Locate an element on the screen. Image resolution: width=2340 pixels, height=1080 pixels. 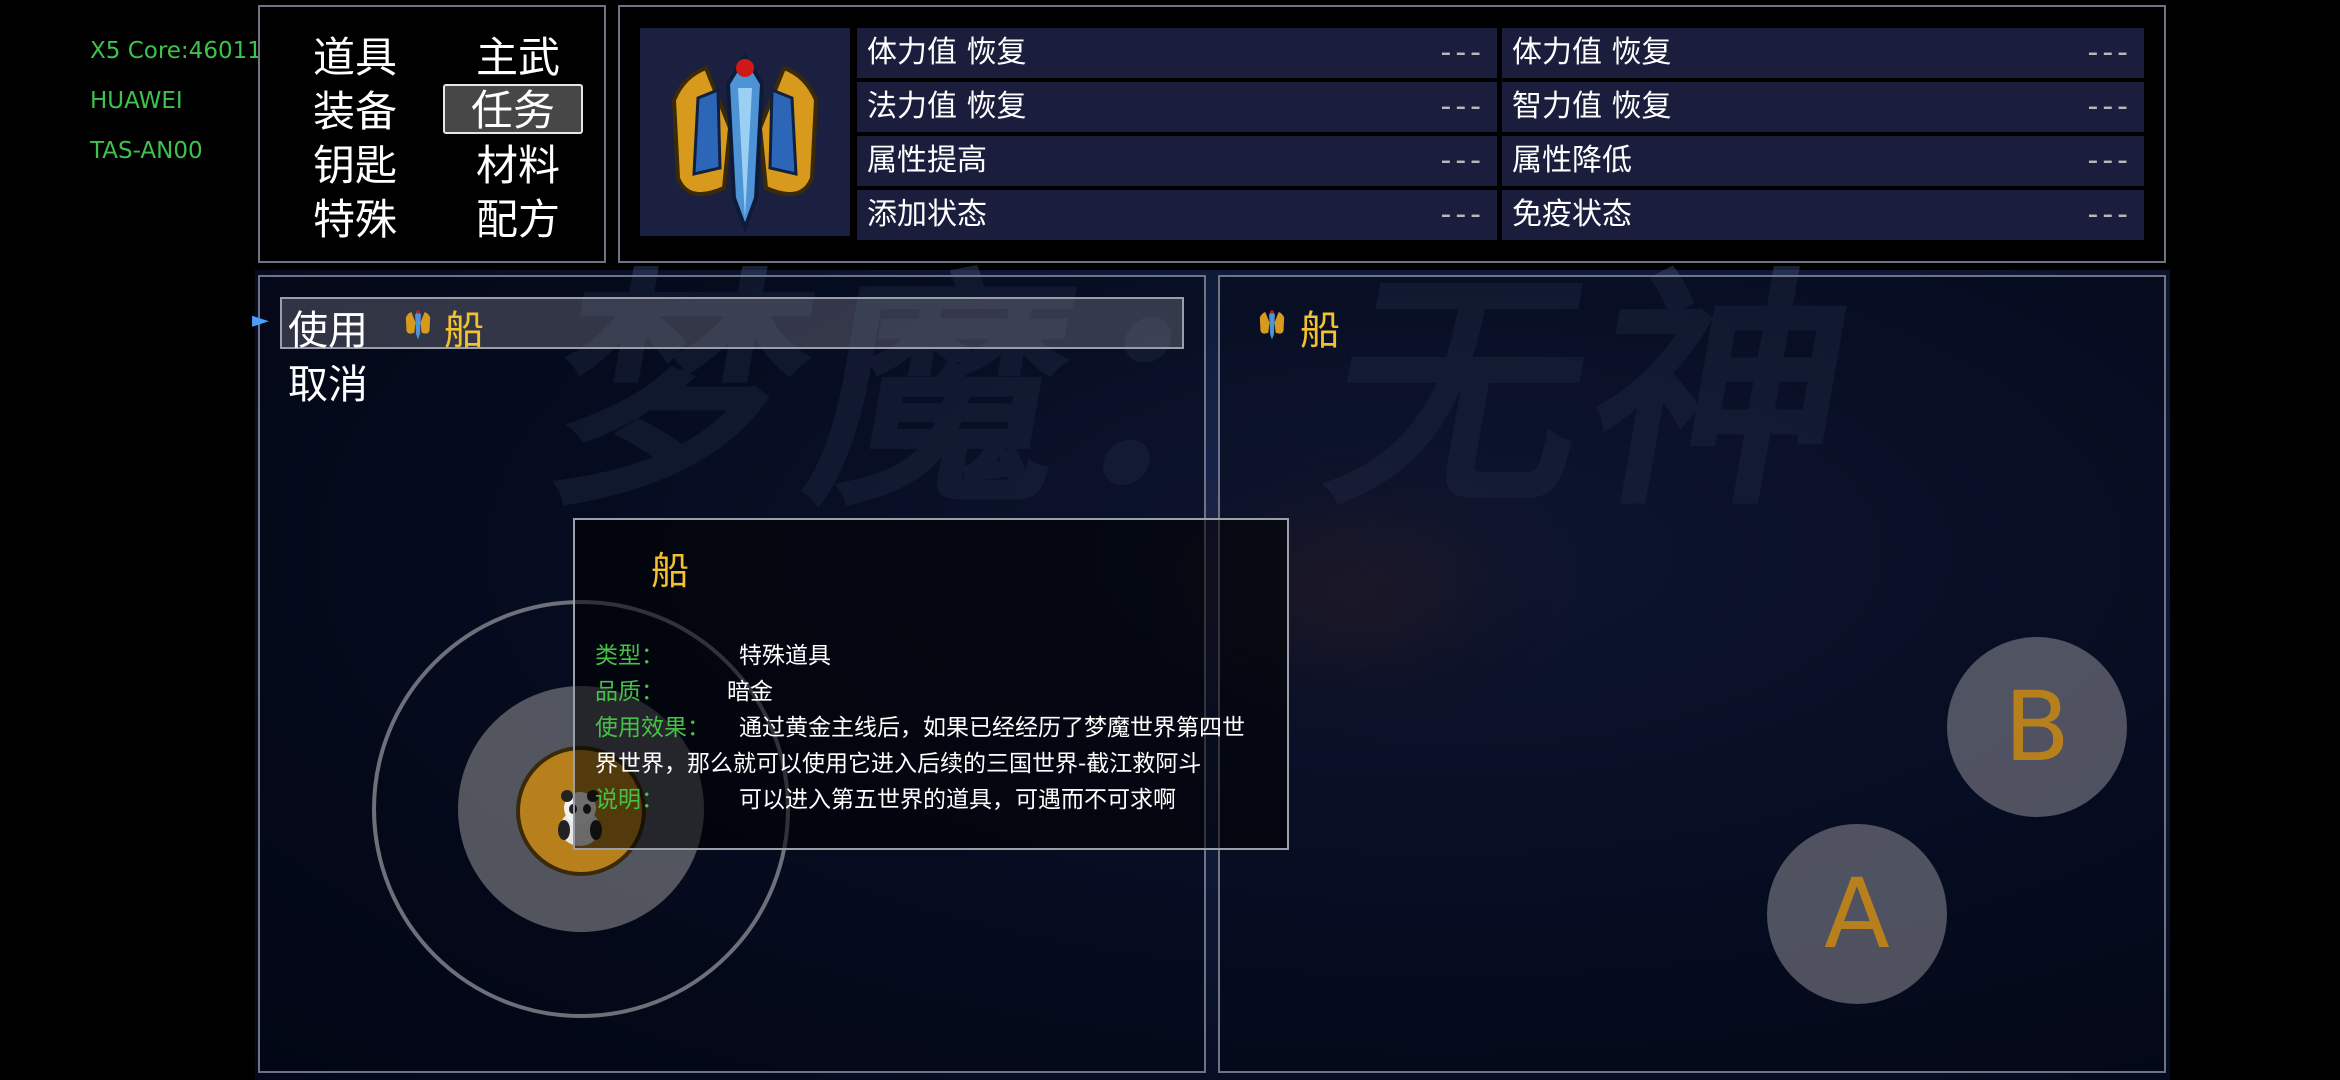
stat-label: 免疫状态 is located at coordinates (1572, 214).